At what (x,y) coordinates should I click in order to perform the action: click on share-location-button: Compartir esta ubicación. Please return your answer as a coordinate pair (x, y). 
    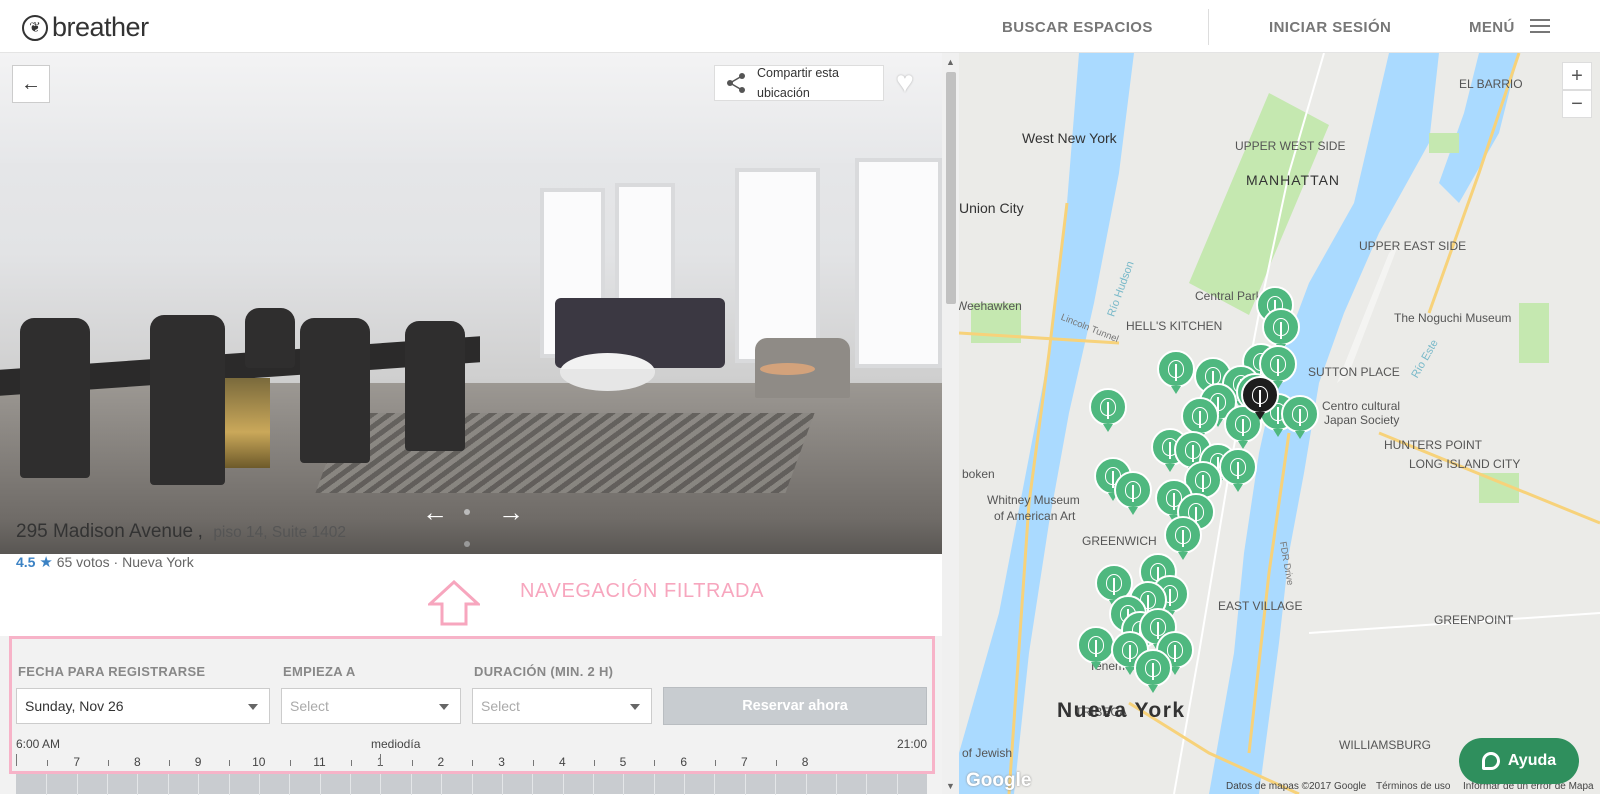
    Looking at the image, I should click on (799, 83).